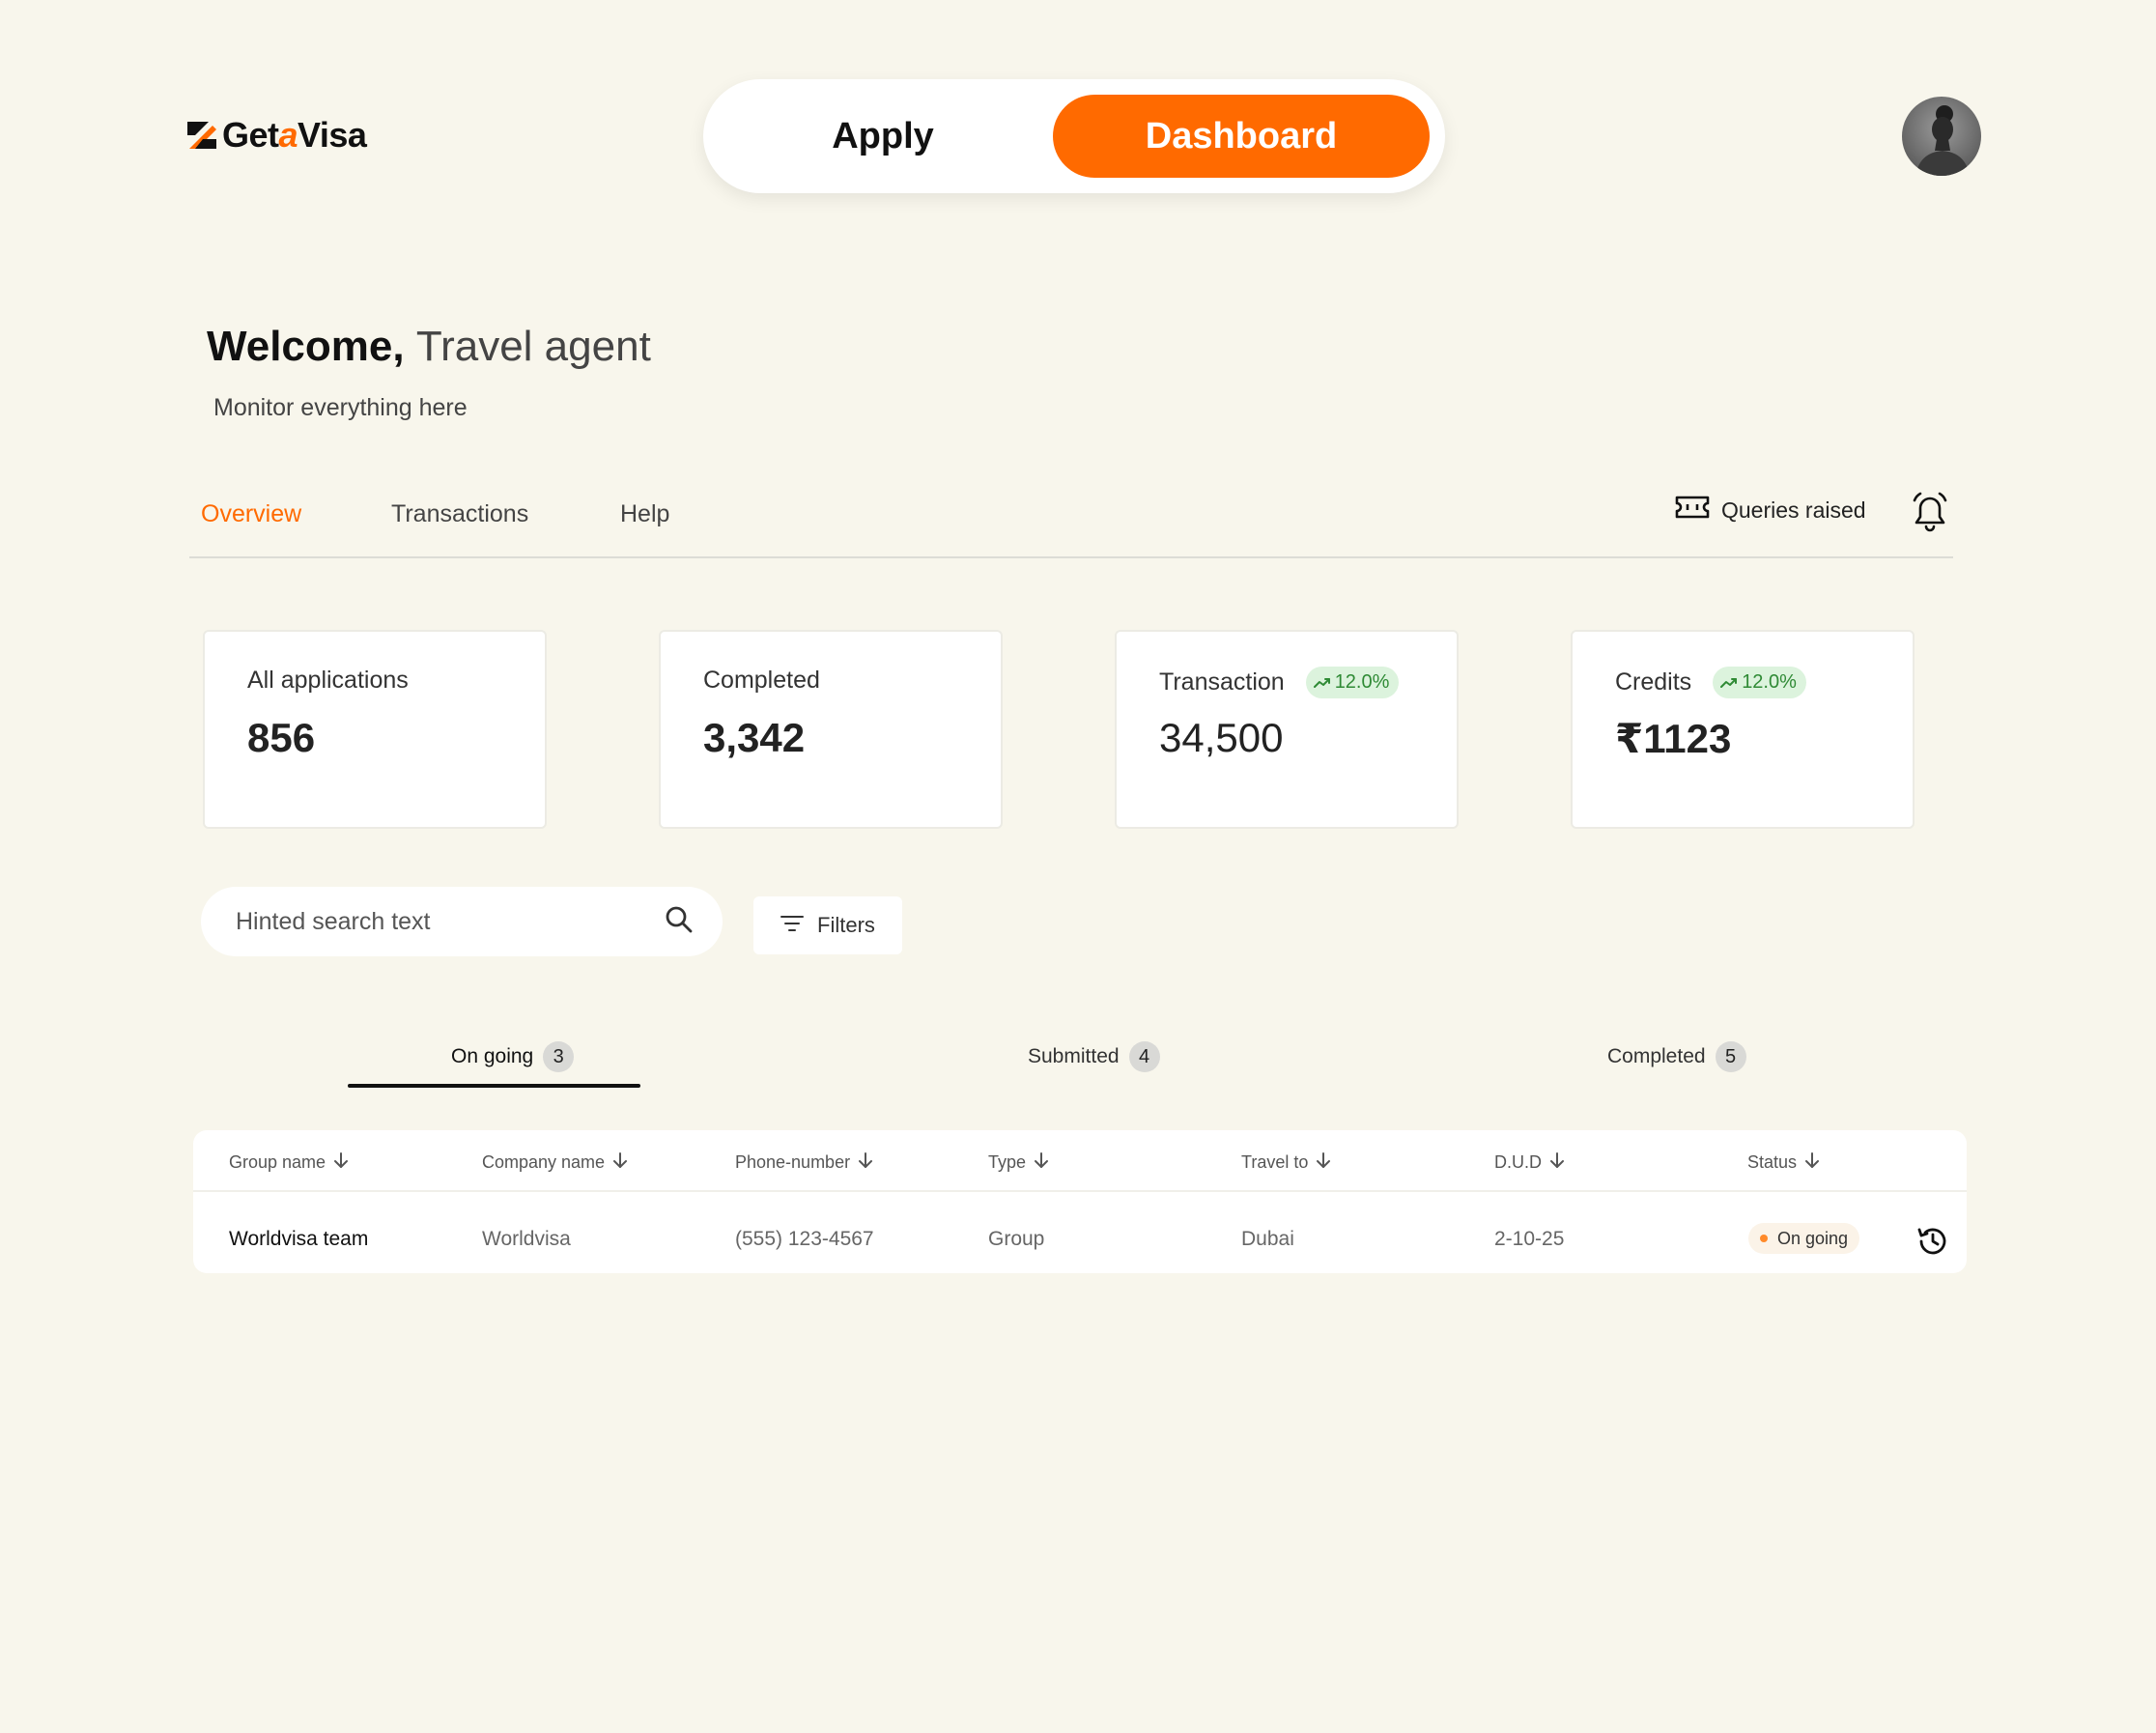  Describe the element at coordinates (533, 346) in the screenshot. I see `user-role: Travel agent` at that location.